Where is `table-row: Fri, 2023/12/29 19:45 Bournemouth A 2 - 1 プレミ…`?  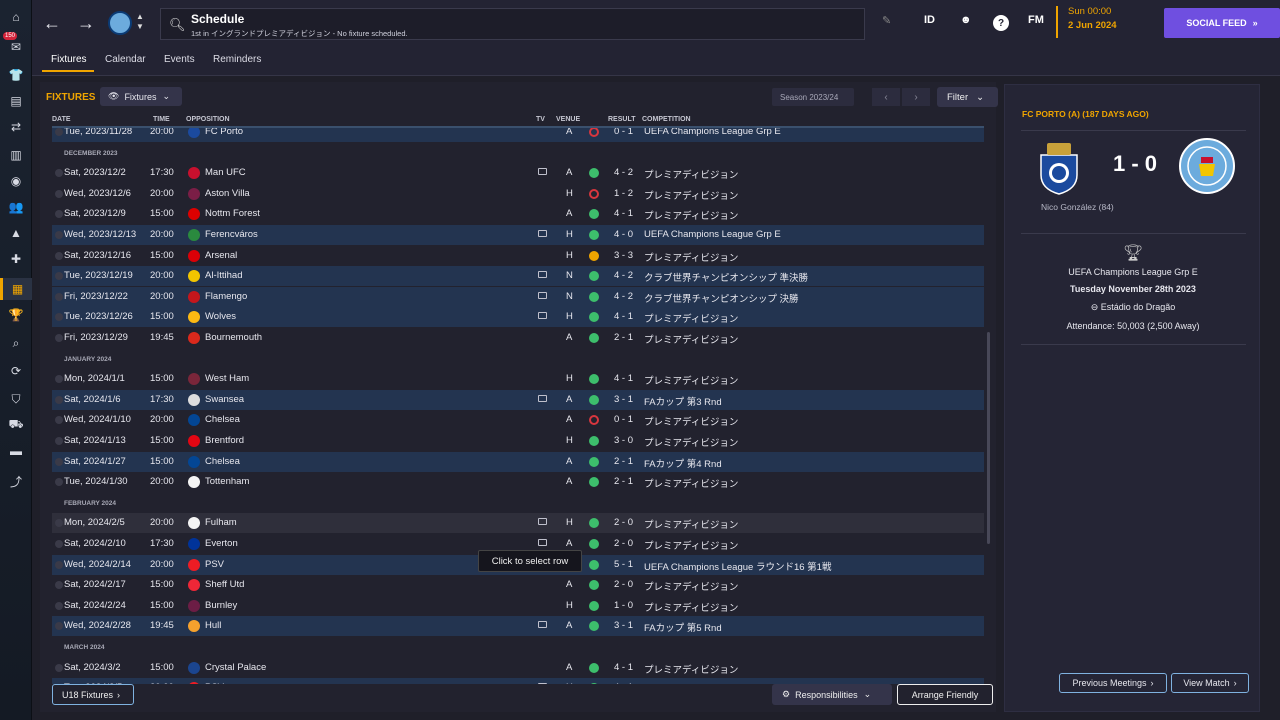
table-row: Fri, 2023/12/29 19:45 Bournemouth A 2 - 1 プレミ… is located at coordinates (518, 338).